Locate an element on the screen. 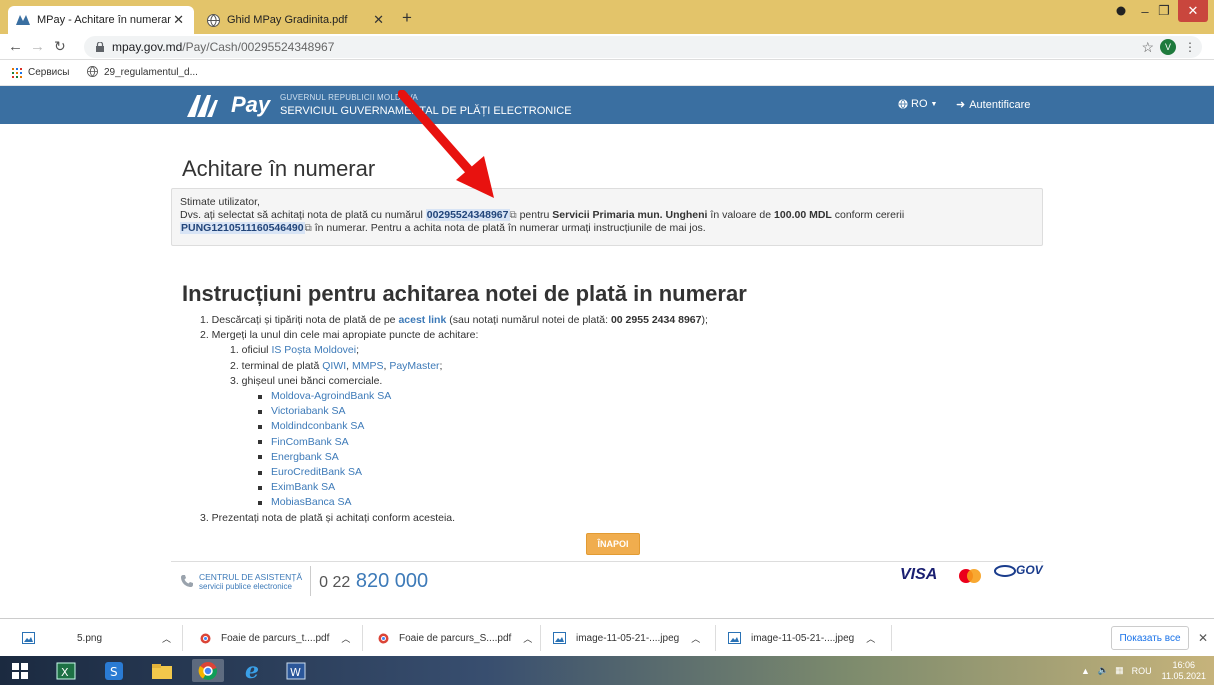 This screenshot has height=685, width=1214. tab-mpay: MPay - Achitare în numerar ✕ is located at coordinates (101, 20).